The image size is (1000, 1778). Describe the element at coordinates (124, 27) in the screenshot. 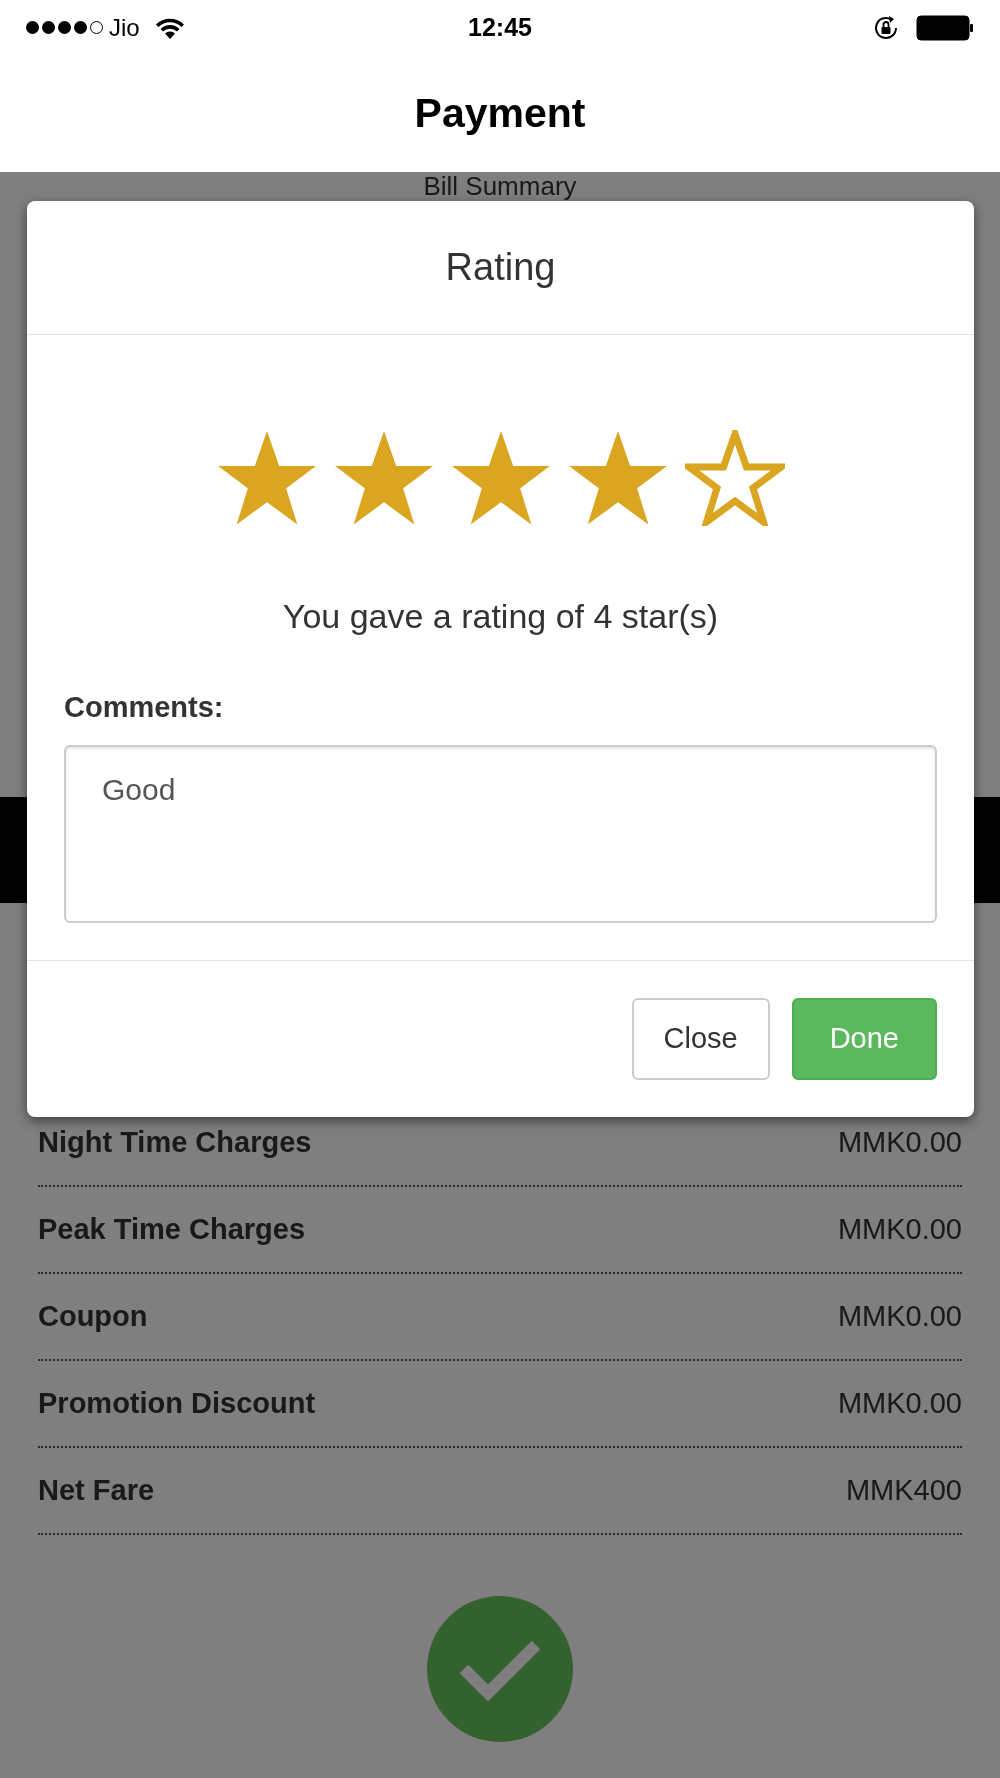

I see `carrier-name: Jio` at that location.